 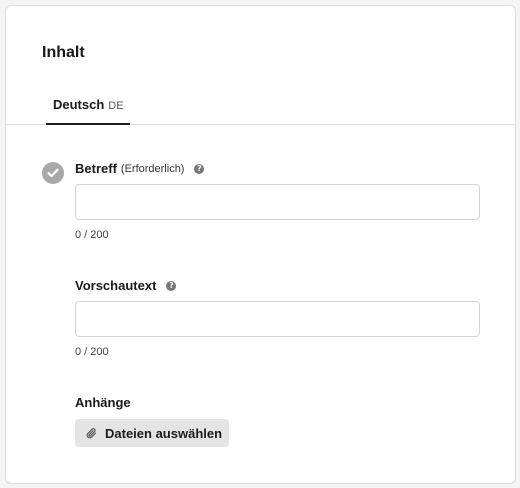 What do you see at coordinates (79, 104) in the screenshot?
I see `tab-label: Deutsch` at bounding box center [79, 104].